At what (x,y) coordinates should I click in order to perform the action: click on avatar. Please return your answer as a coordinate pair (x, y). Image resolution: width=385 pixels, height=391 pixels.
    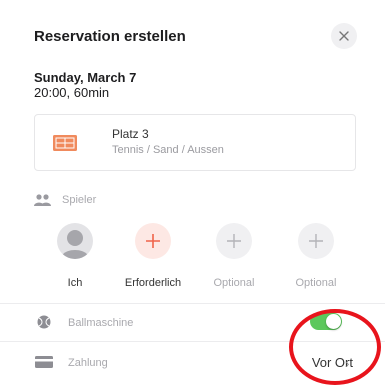
    Looking at the image, I should click on (75, 241).